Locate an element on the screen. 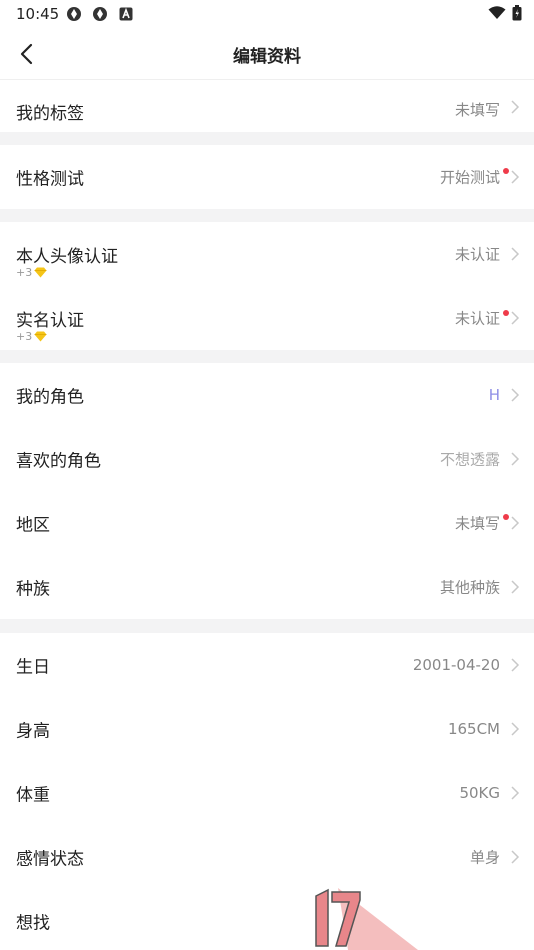 This screenshot has width=534, height=950. row-value: 50KG is located at coordinates (479, 793).